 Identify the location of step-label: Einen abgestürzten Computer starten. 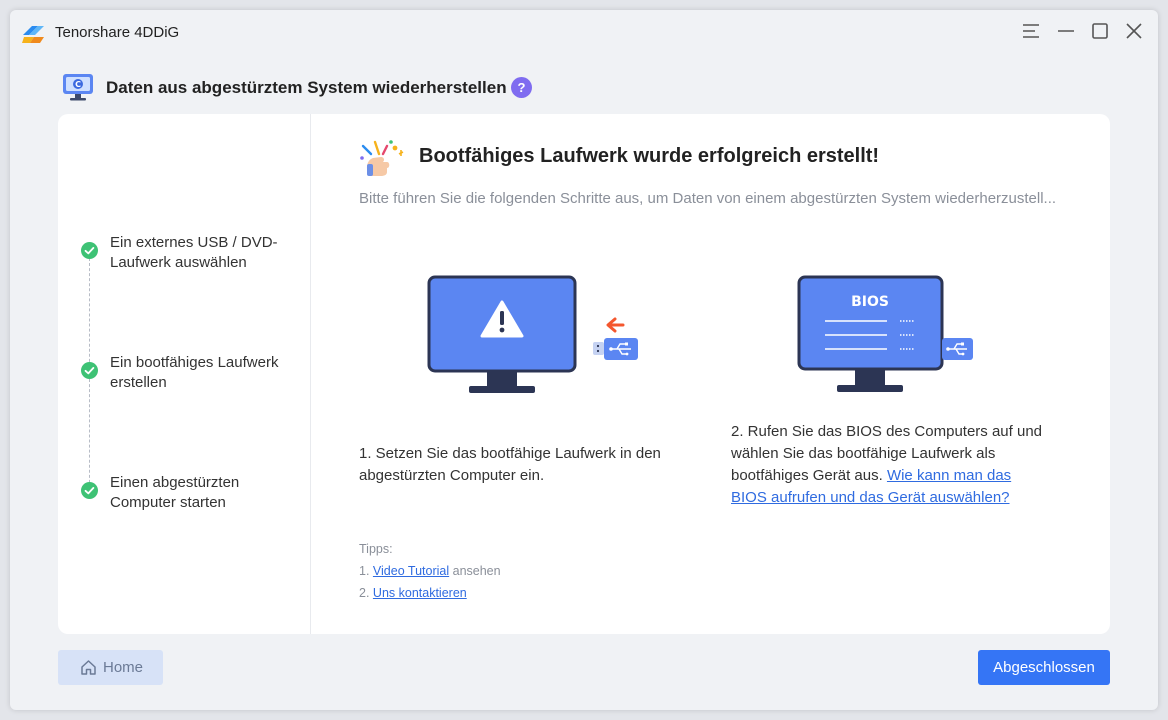
(175, 492).